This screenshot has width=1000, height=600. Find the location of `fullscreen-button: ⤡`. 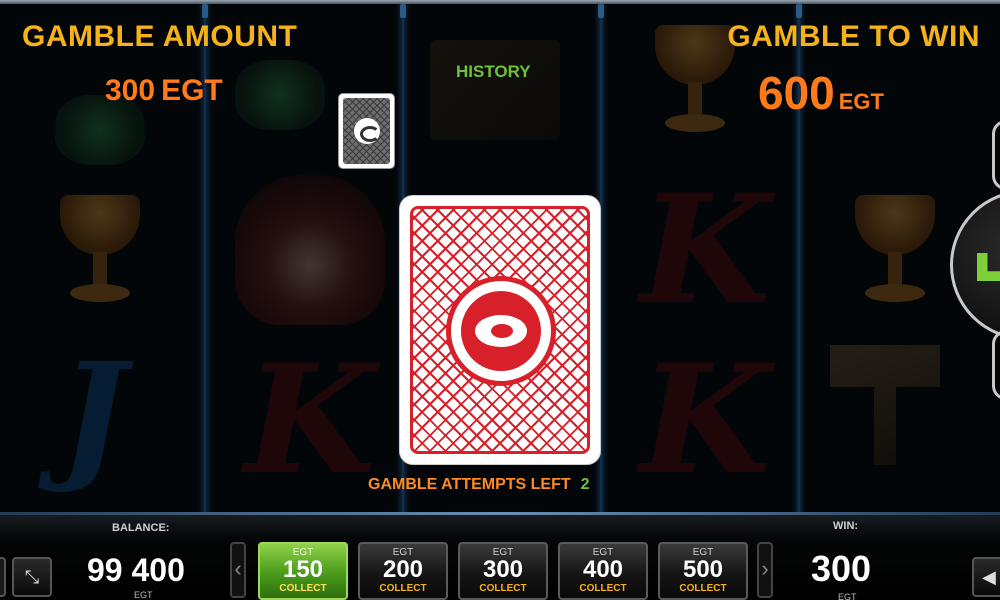

fullscreen-button: ⤡ is located at coordinates (32, 577).